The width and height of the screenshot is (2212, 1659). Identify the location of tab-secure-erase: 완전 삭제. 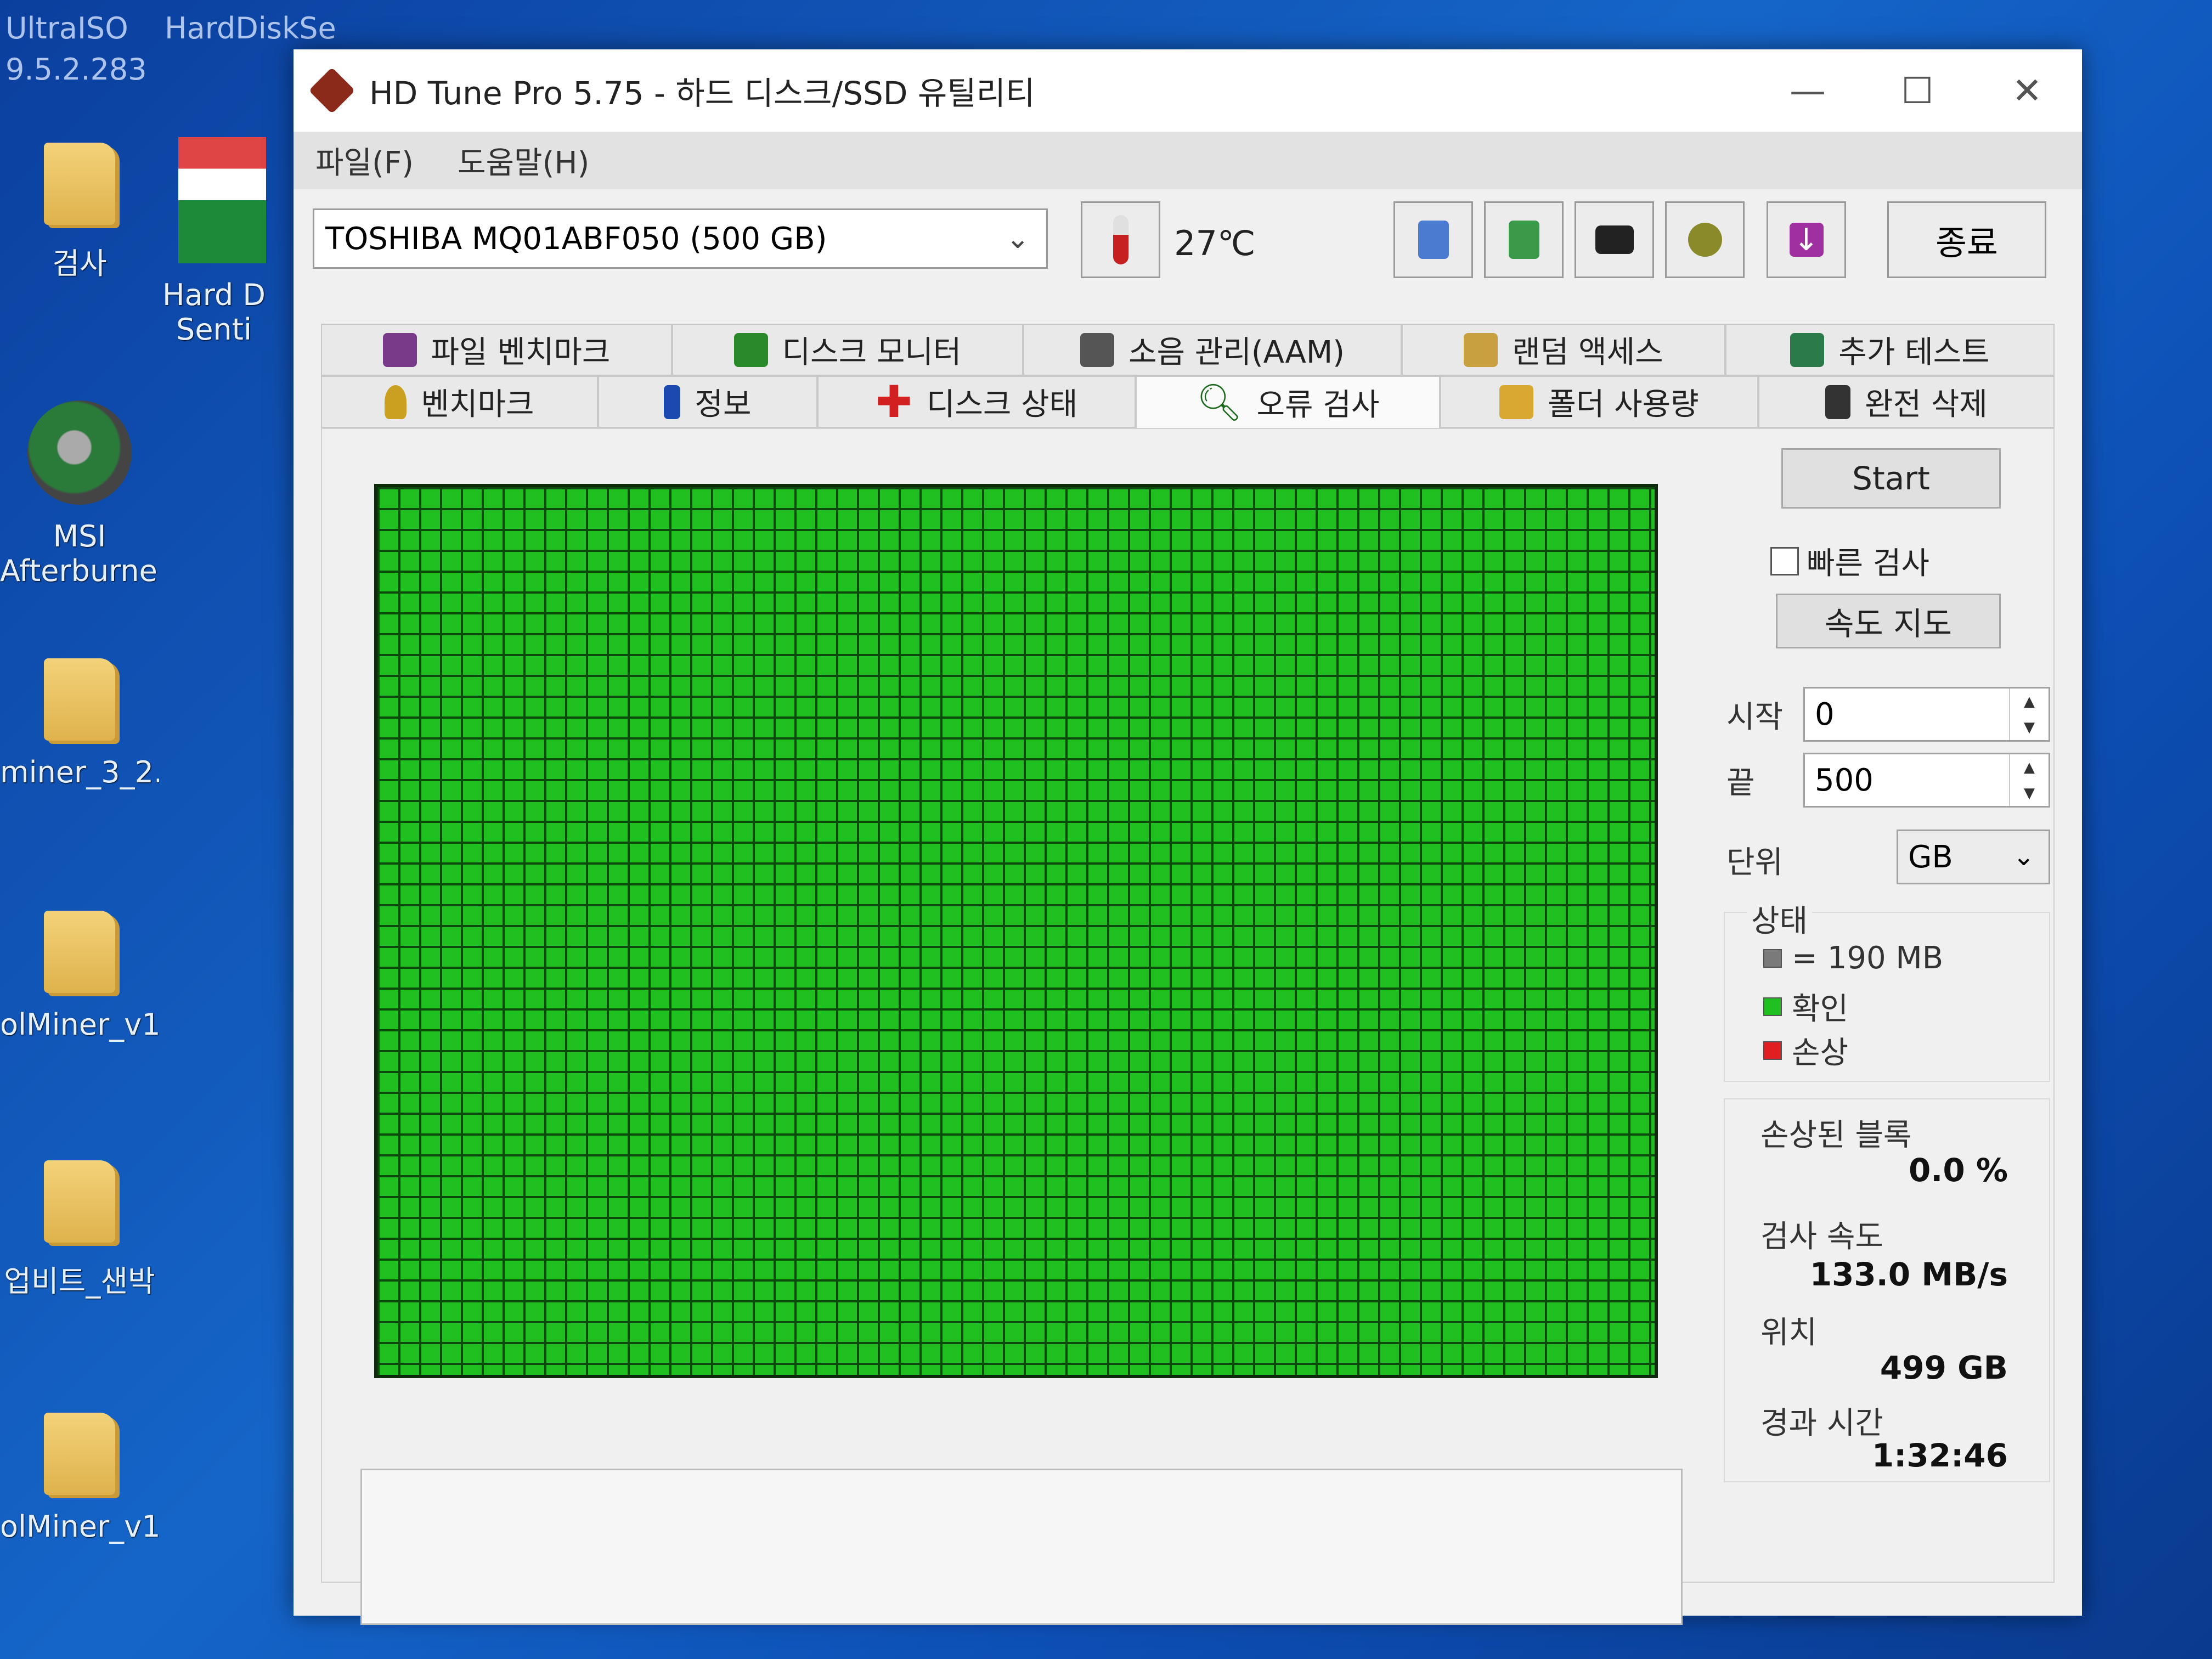
(1906, 402).